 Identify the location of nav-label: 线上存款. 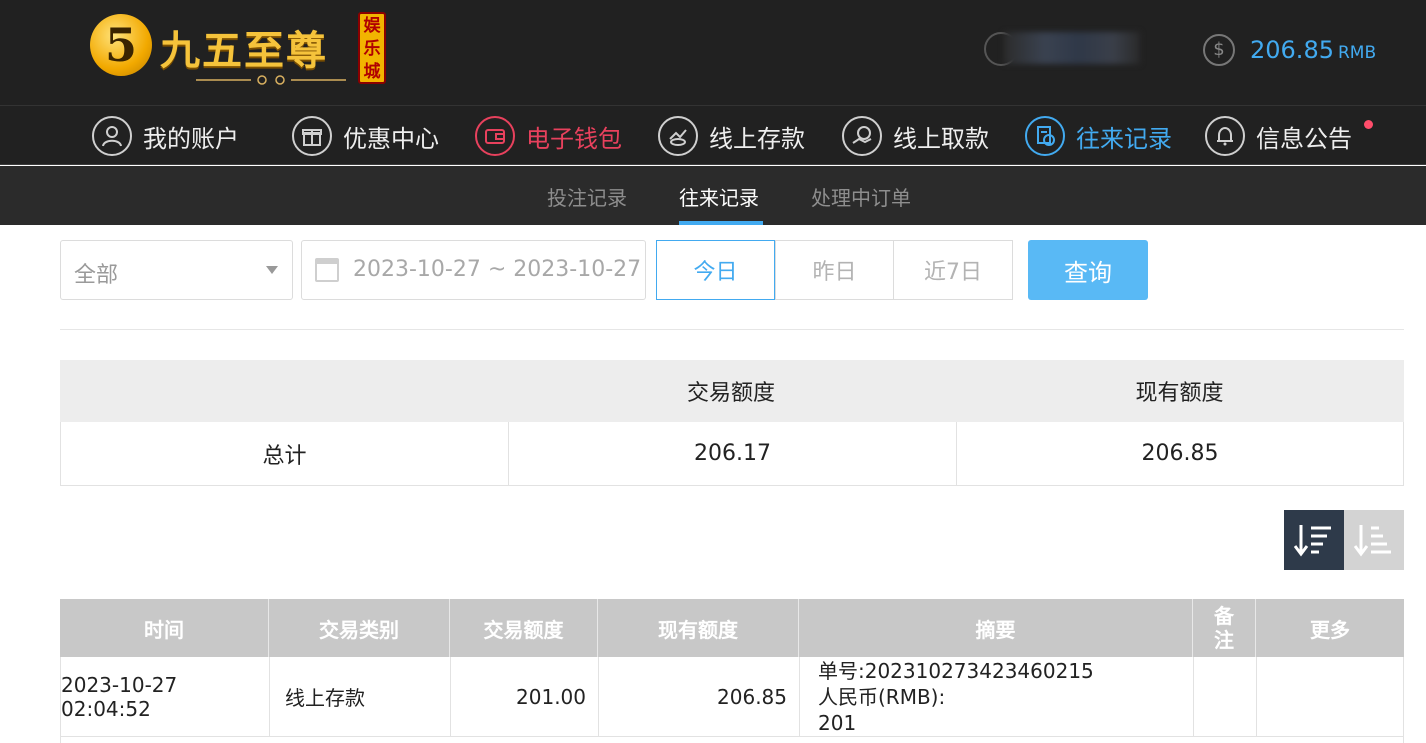
(757, 138).